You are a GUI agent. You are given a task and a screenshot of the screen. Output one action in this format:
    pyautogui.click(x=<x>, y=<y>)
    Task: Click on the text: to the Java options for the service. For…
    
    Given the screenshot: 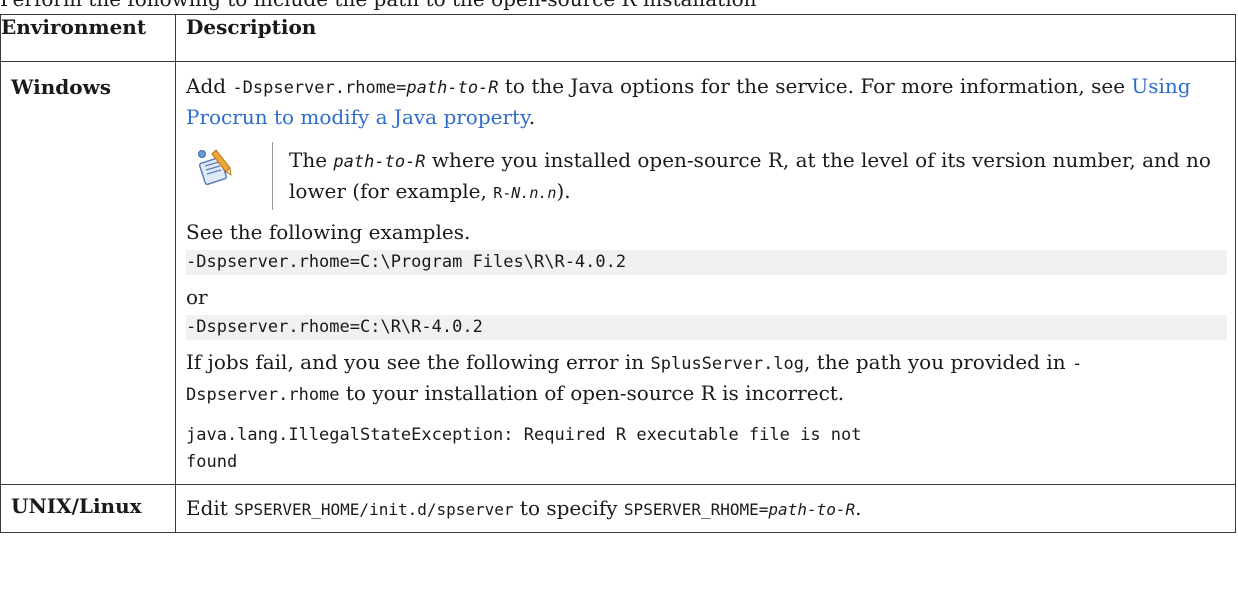 What is the action you would take?
    pyautogui.click(x=815, y=86)
    